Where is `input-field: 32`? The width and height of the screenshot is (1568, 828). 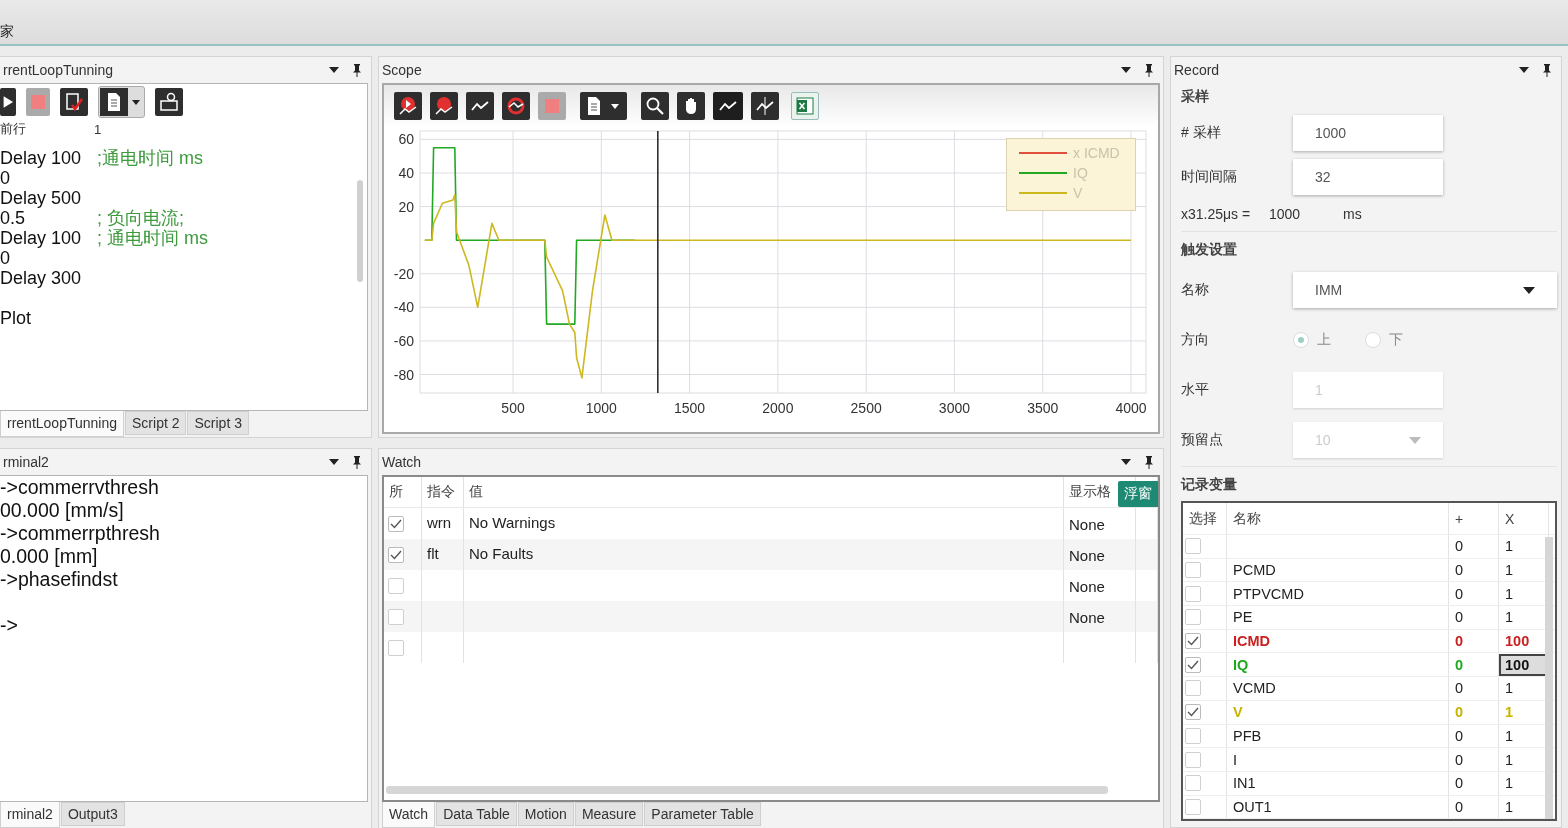 input-field: 32 is located at coordinates (1368, 177).